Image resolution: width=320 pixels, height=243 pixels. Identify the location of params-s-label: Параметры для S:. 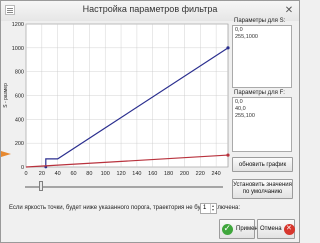
(260, 21).